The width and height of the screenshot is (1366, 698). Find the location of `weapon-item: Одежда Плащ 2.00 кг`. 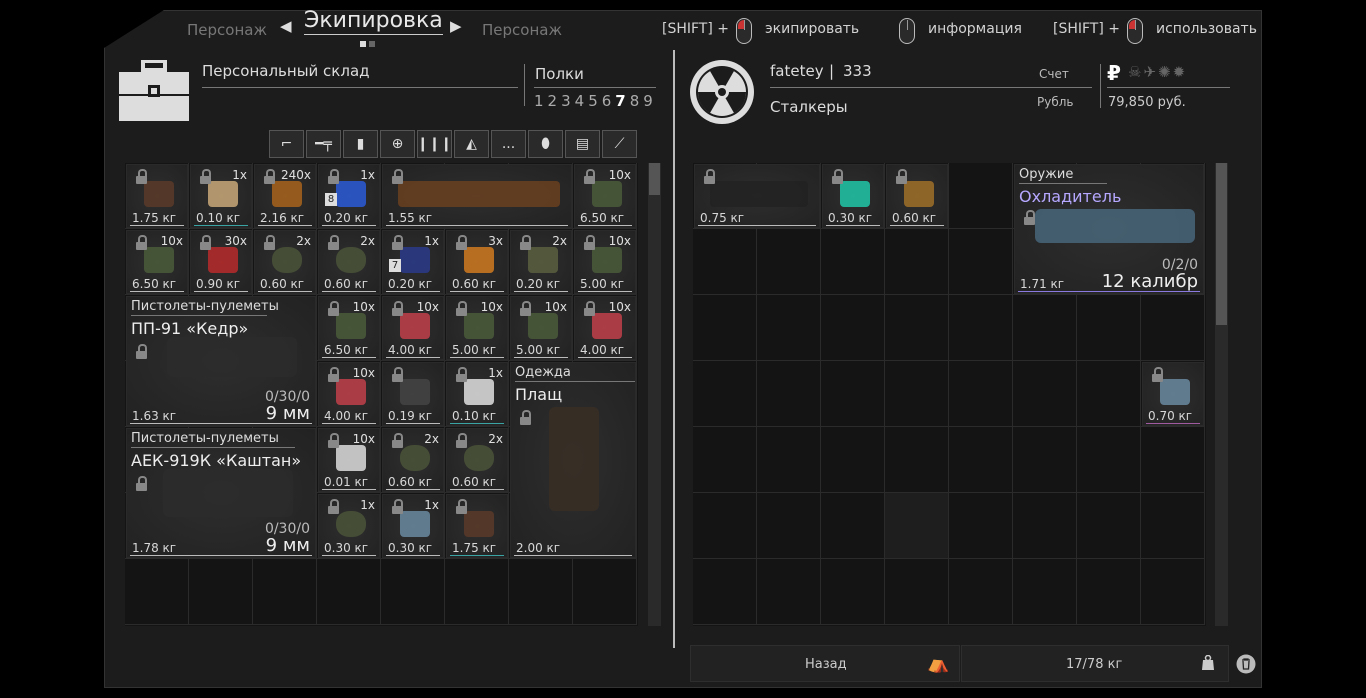

weapon-item: Одежда Плащ 2.00 кг is located at coordinates (573, 460).